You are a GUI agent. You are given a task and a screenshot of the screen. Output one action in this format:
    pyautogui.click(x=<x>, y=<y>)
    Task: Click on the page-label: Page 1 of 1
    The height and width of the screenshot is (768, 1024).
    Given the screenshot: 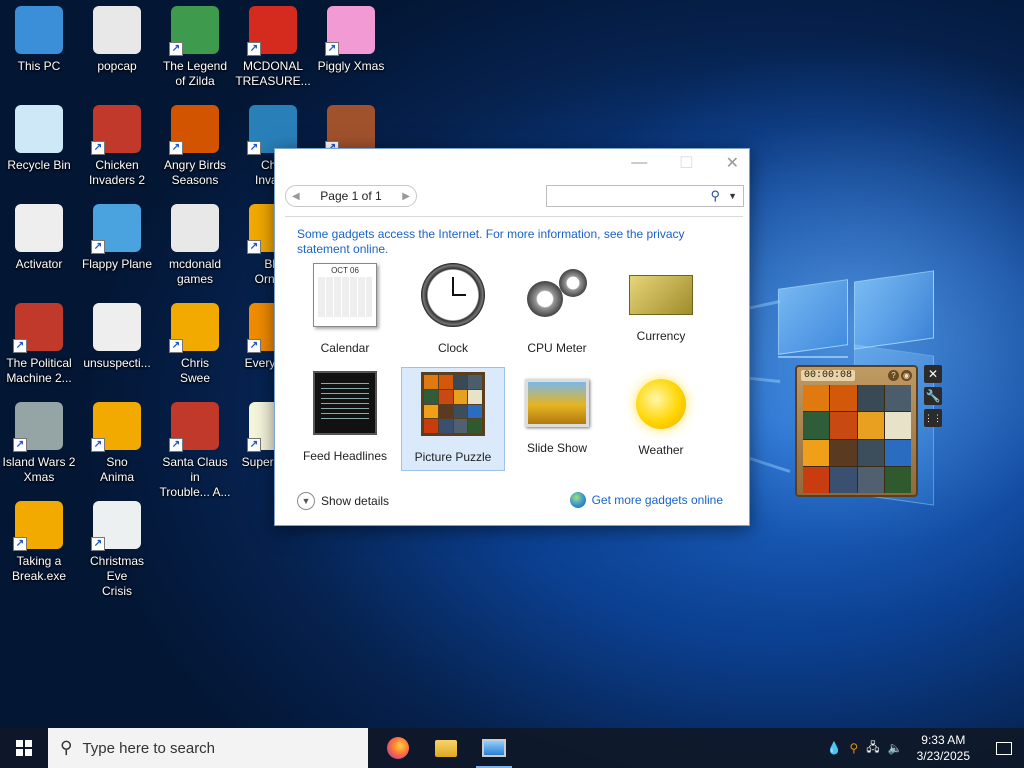 What is the action you would take?
    pyautogui.click(x=351, y=196)
    